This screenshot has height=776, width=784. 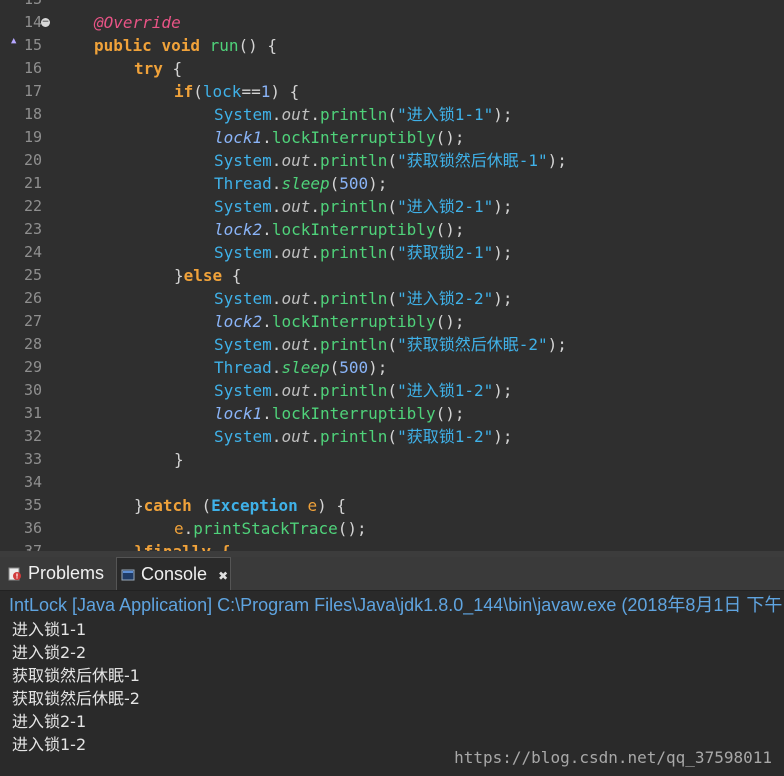 What do you see at coordinates (179, 275) in the screenshot?
I see `punctuation: }` at bounding box center [179, 275].